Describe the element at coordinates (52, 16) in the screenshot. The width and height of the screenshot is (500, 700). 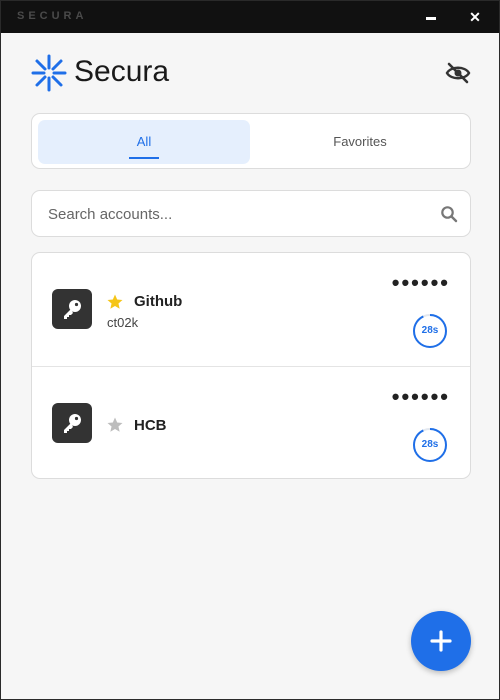
I see `window-title: SECURA` at that location.